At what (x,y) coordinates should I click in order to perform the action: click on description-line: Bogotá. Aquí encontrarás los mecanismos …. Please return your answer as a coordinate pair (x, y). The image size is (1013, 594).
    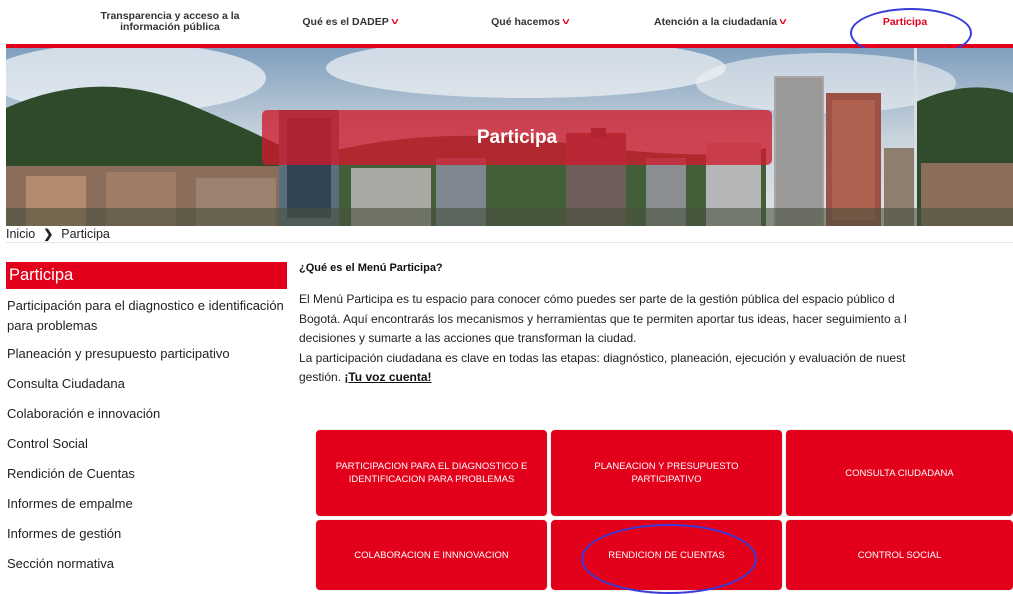
    Looking at the image, I should click on (603, 318).